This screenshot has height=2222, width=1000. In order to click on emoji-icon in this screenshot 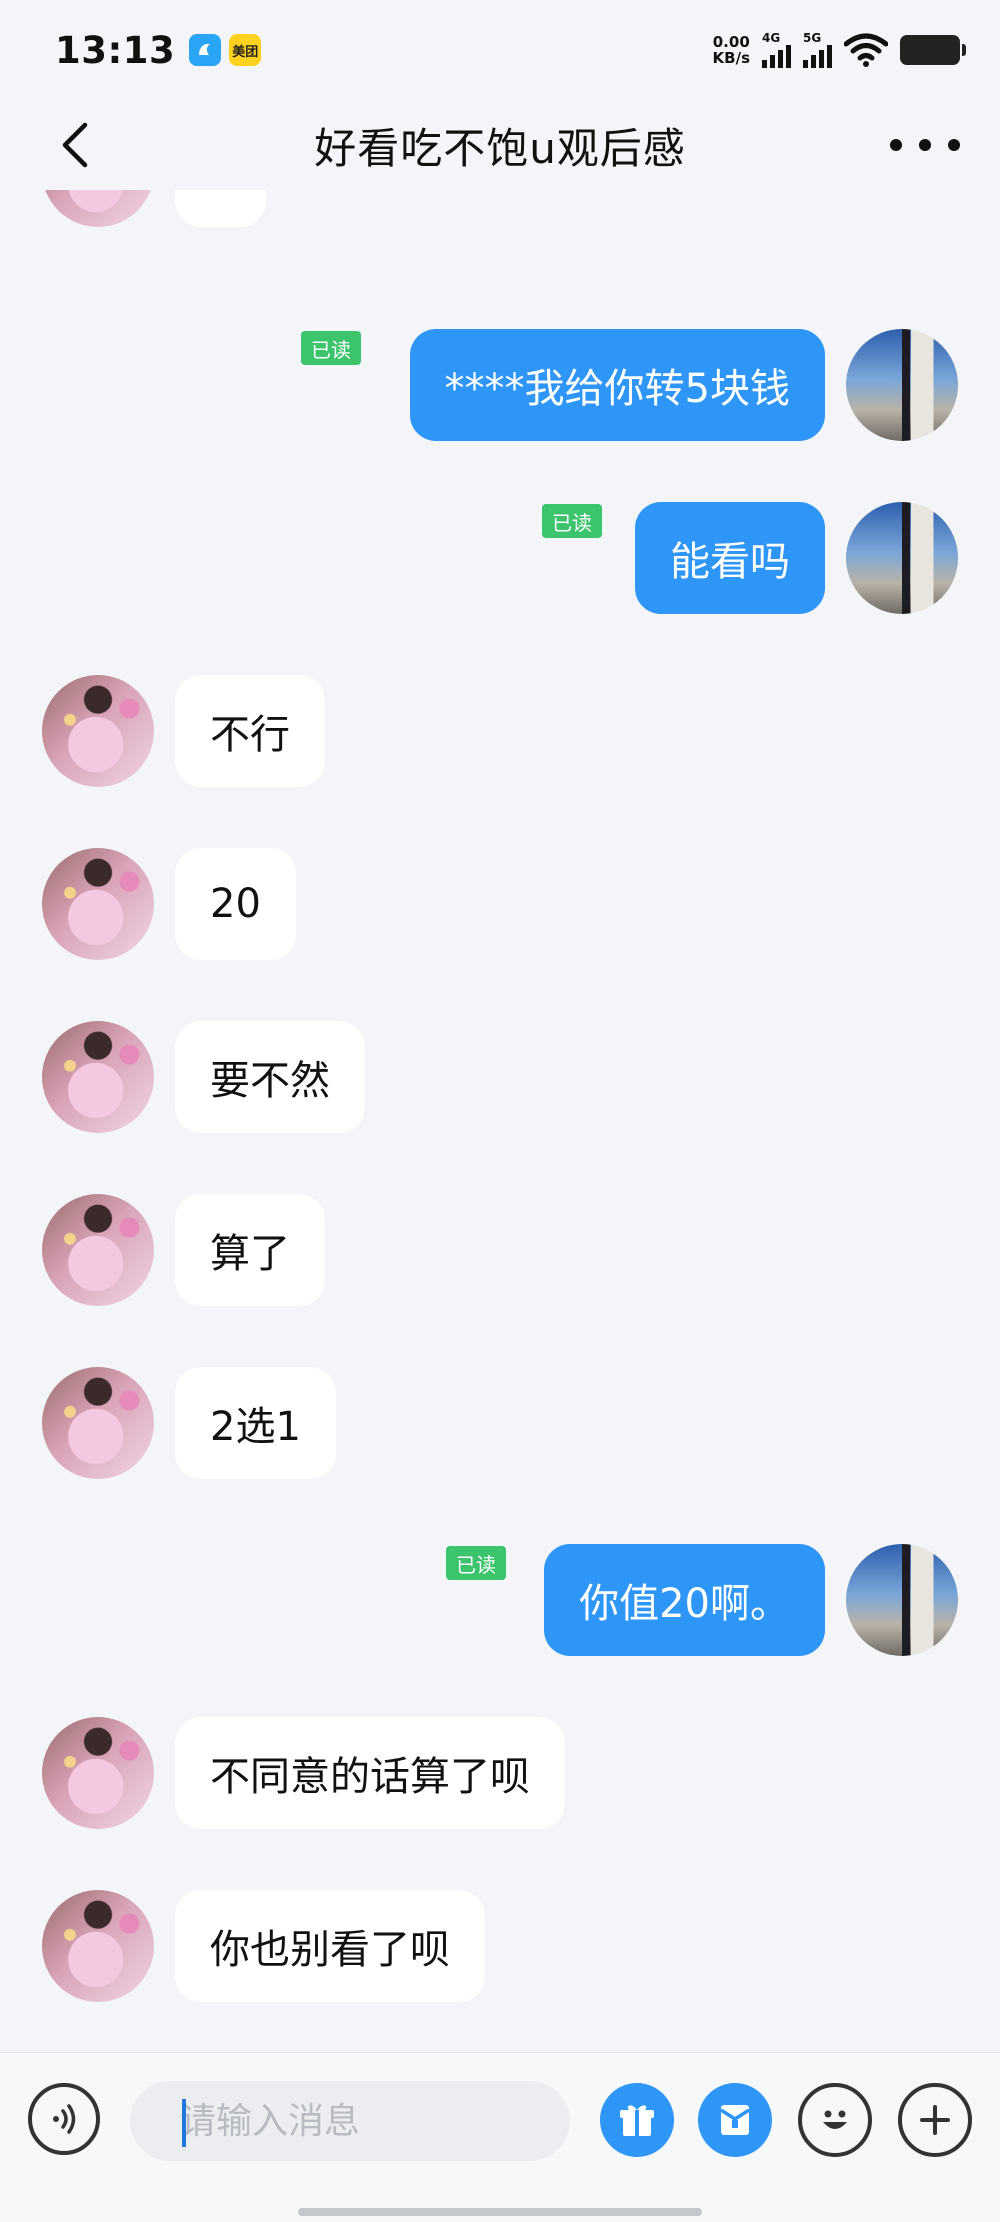, I will do `click(835, 2119)`.